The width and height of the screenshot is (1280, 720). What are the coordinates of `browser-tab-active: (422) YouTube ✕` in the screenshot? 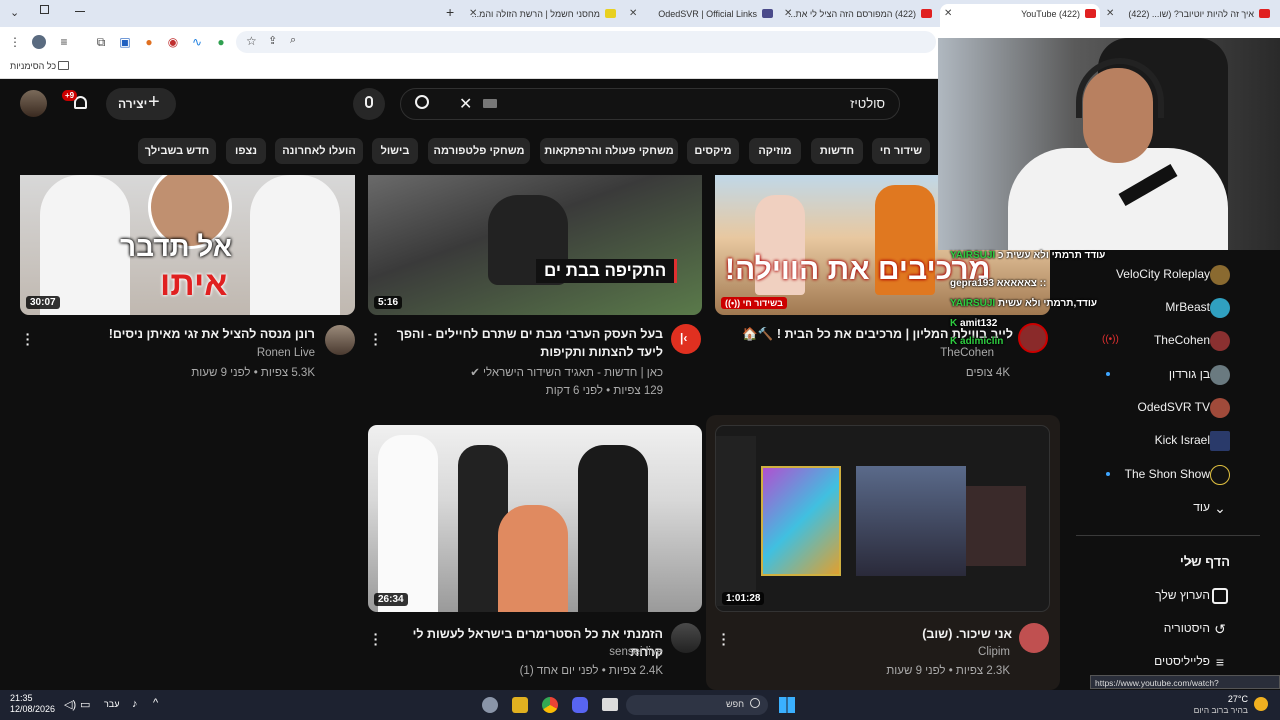 It's located at (1020, 15).